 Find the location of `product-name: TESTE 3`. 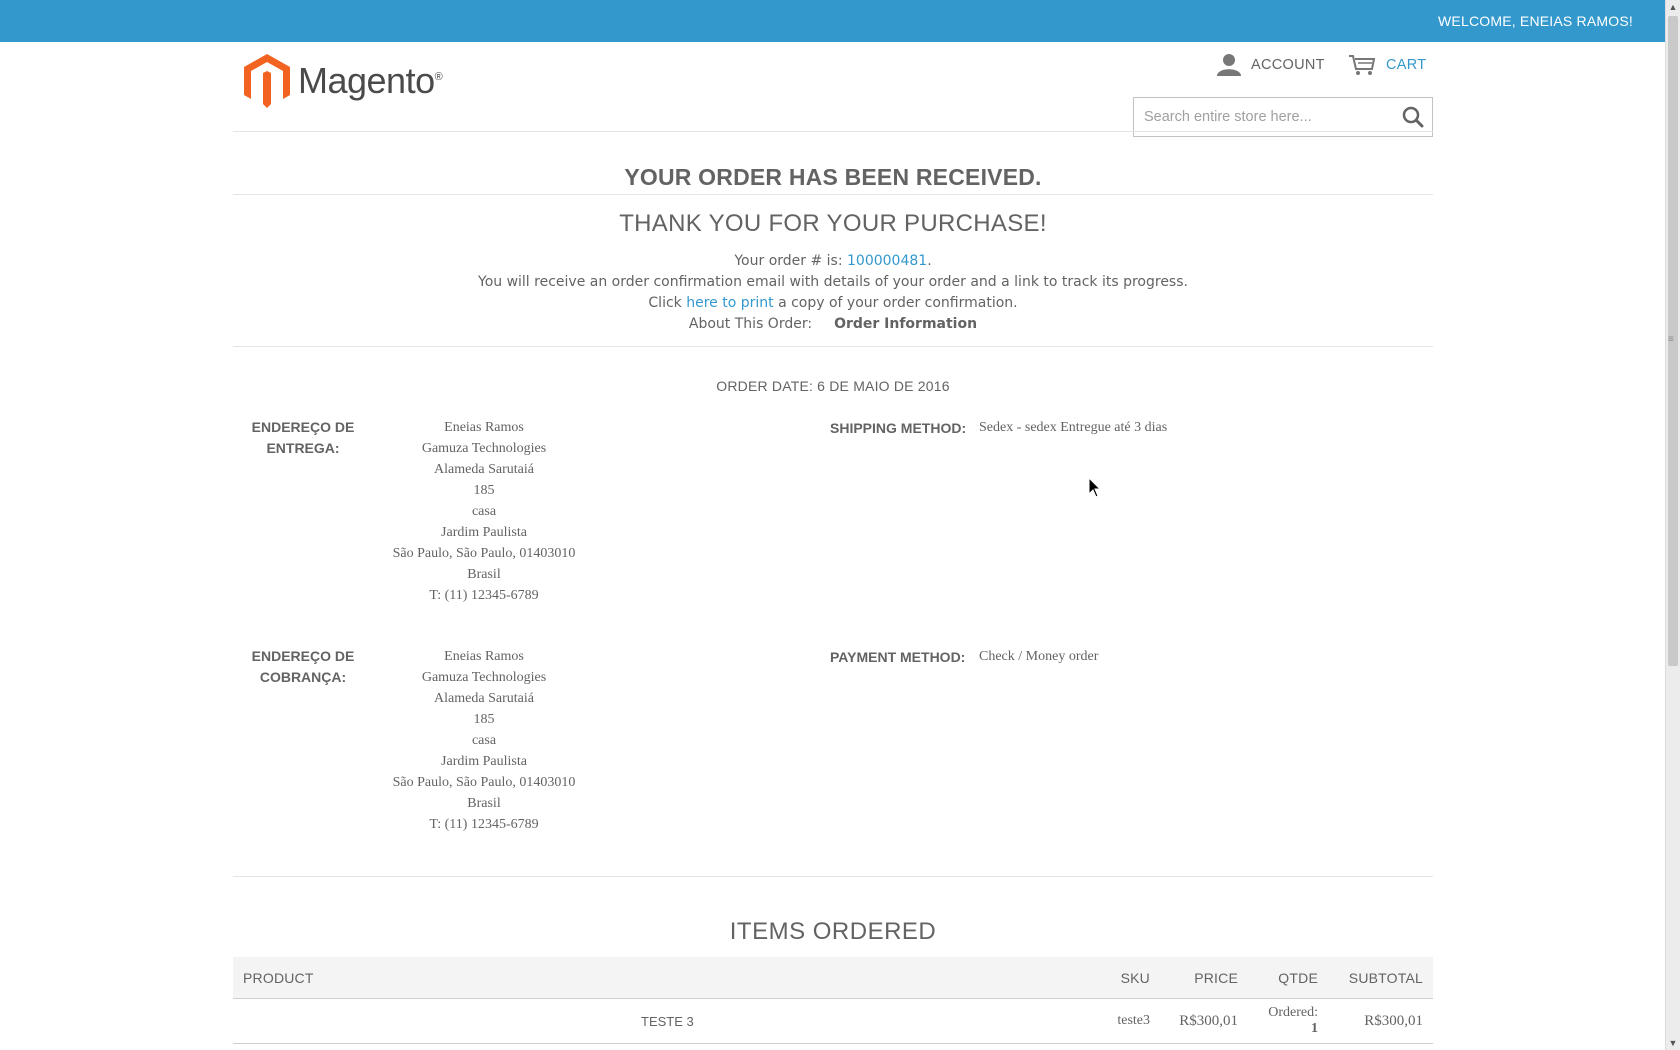

product-name: TESTE 3 is located at coordinates (662, 1021).